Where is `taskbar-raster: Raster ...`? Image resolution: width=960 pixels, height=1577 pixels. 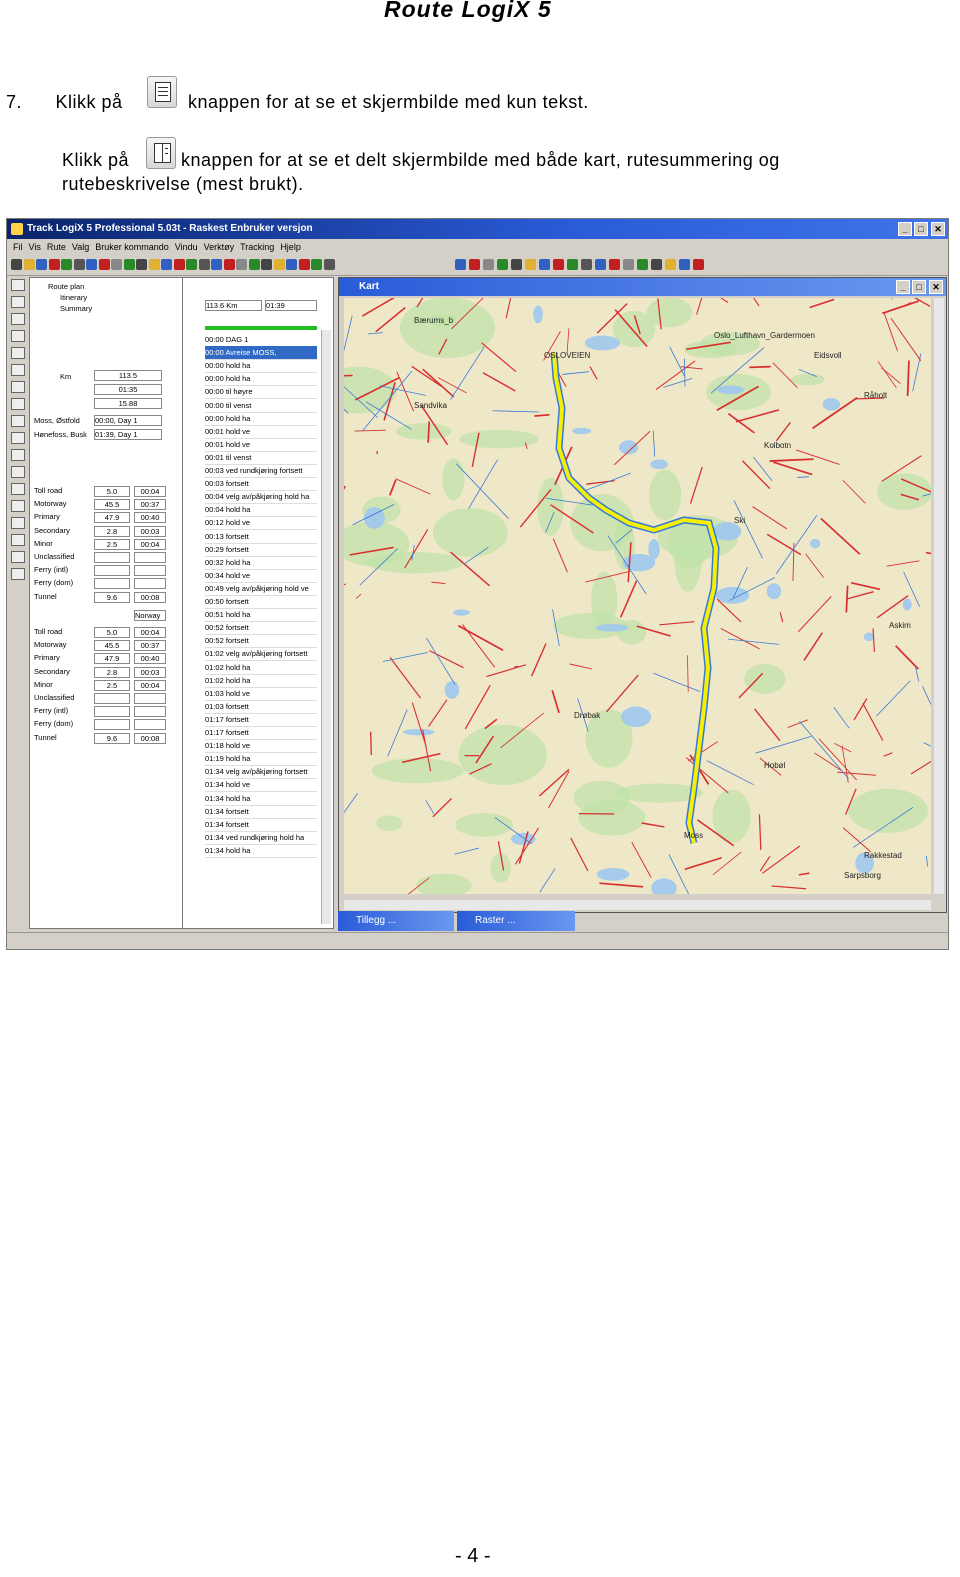 taskbar-raster: Raster ... is located at coordinates (516, 921).